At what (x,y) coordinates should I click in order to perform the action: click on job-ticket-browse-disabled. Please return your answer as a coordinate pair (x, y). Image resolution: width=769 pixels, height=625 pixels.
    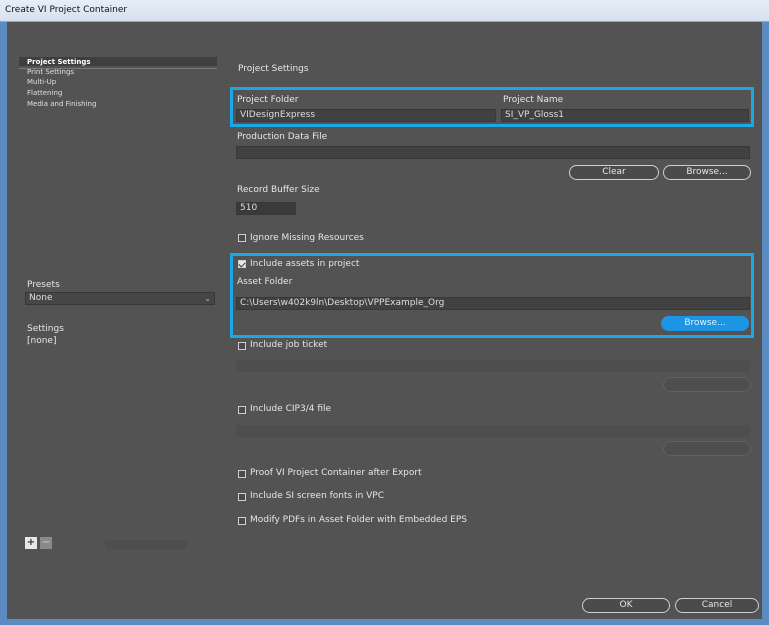
    Looking at the image, I should click on (707, 384).